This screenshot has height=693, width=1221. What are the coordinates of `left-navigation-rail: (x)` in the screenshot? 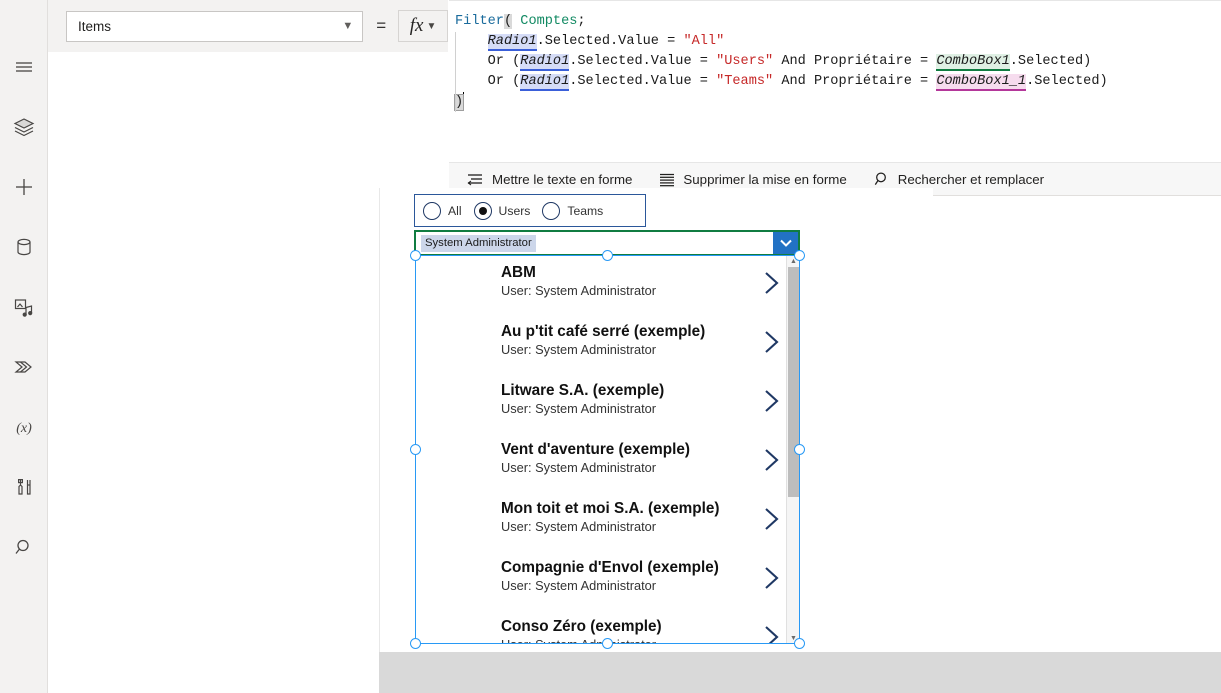 It's located at (24, 346).